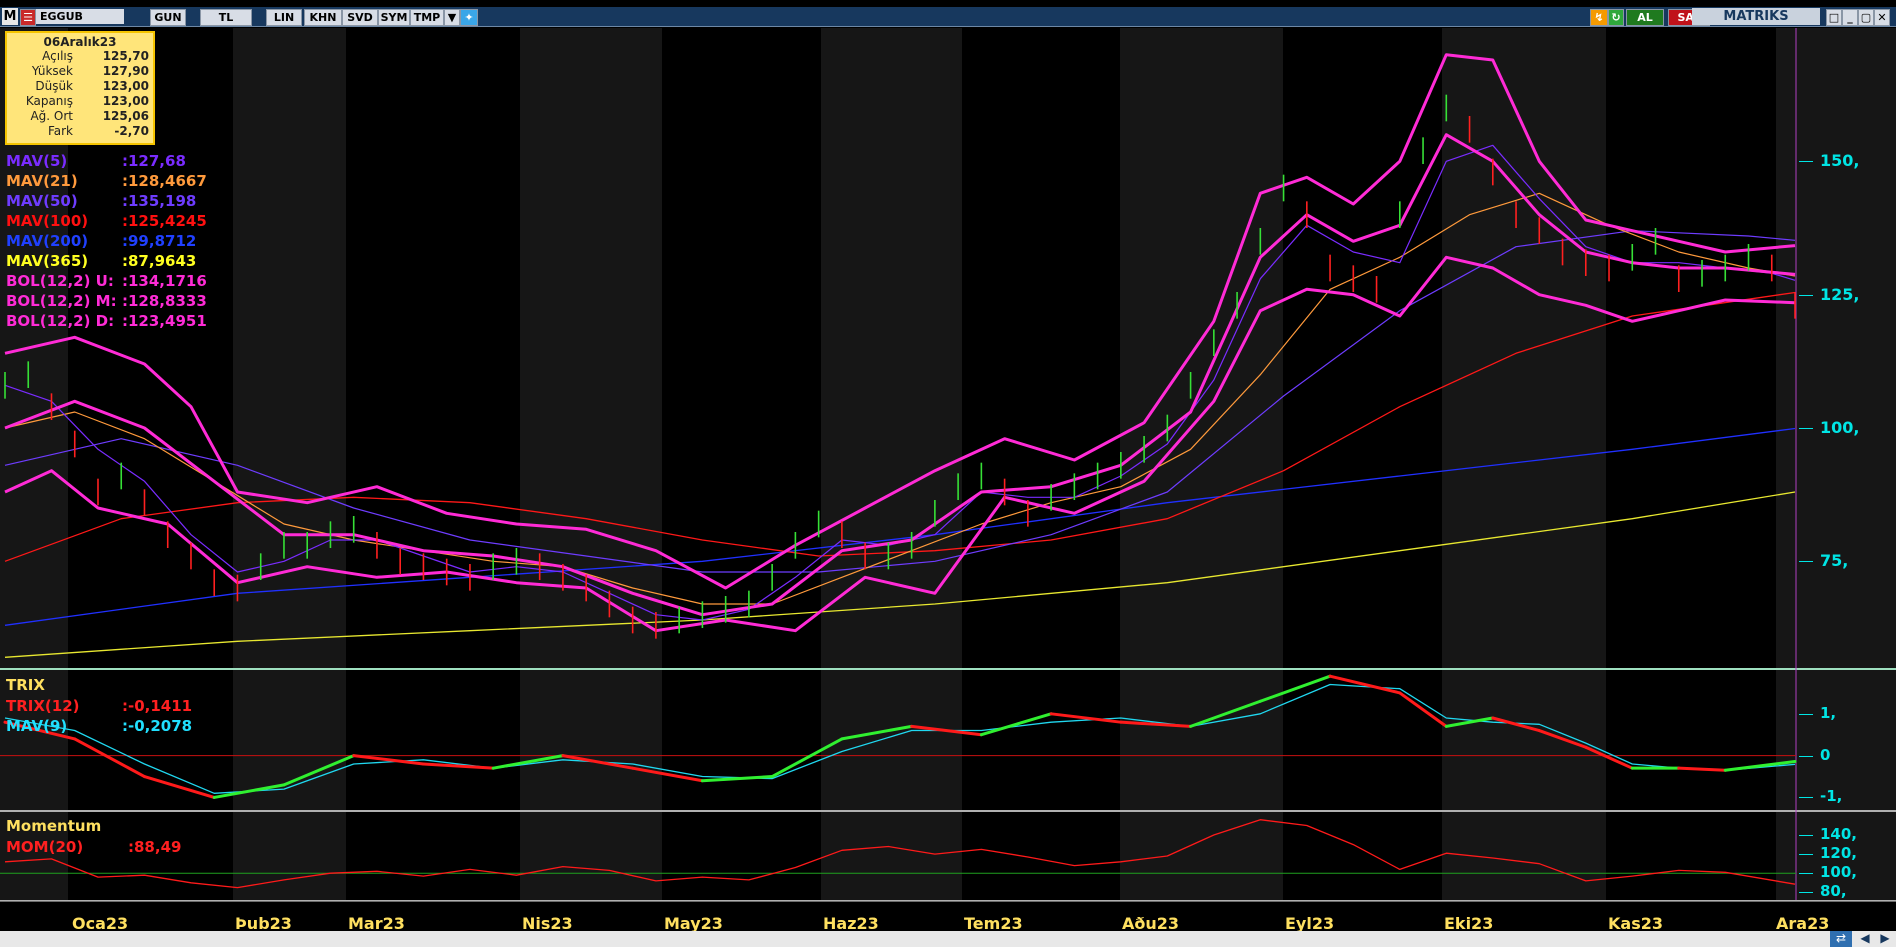  What do you see at coordinates (1840, 294) in the screenshot?
I see `axis-tick-label: 125,` at bounding box center [1840, 294].